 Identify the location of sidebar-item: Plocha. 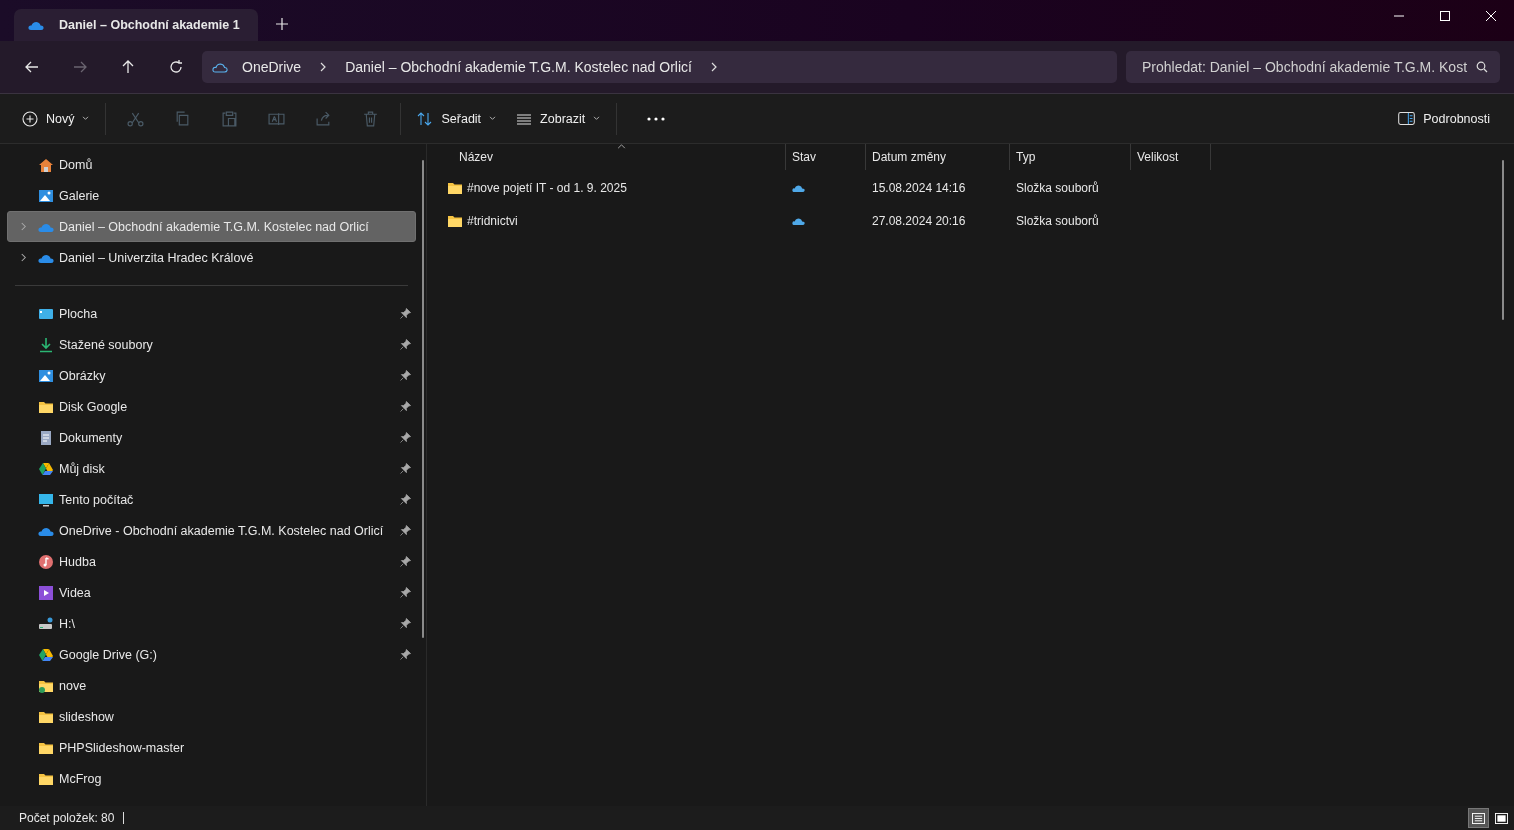
(211, 313).